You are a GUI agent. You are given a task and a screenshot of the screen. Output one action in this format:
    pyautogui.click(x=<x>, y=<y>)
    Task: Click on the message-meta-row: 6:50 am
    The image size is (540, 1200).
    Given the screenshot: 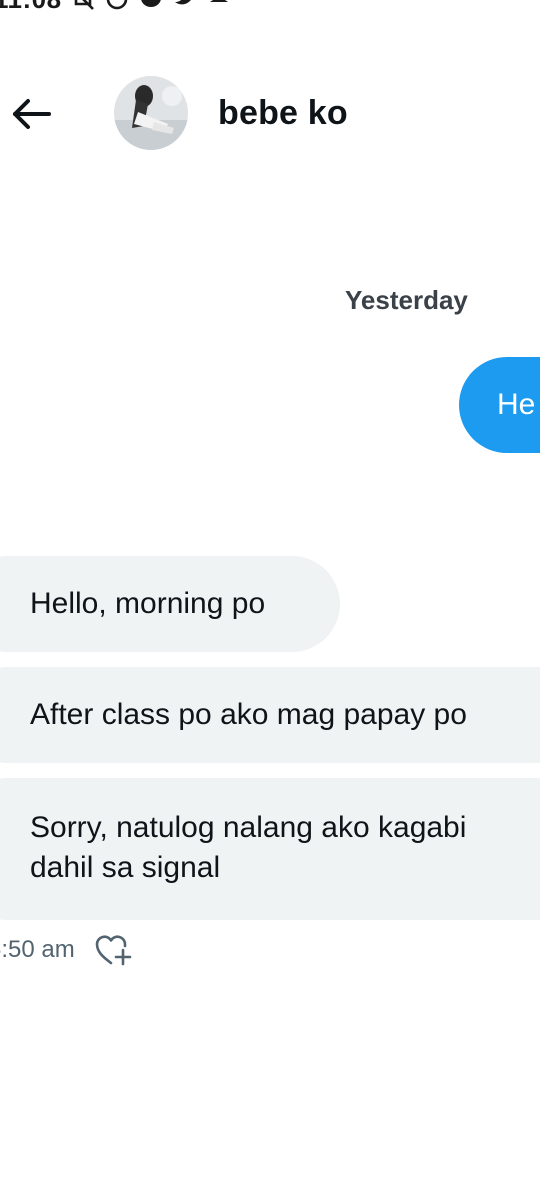 What is the action you would take?
    pyautogui.click(x=66, y=950)
    